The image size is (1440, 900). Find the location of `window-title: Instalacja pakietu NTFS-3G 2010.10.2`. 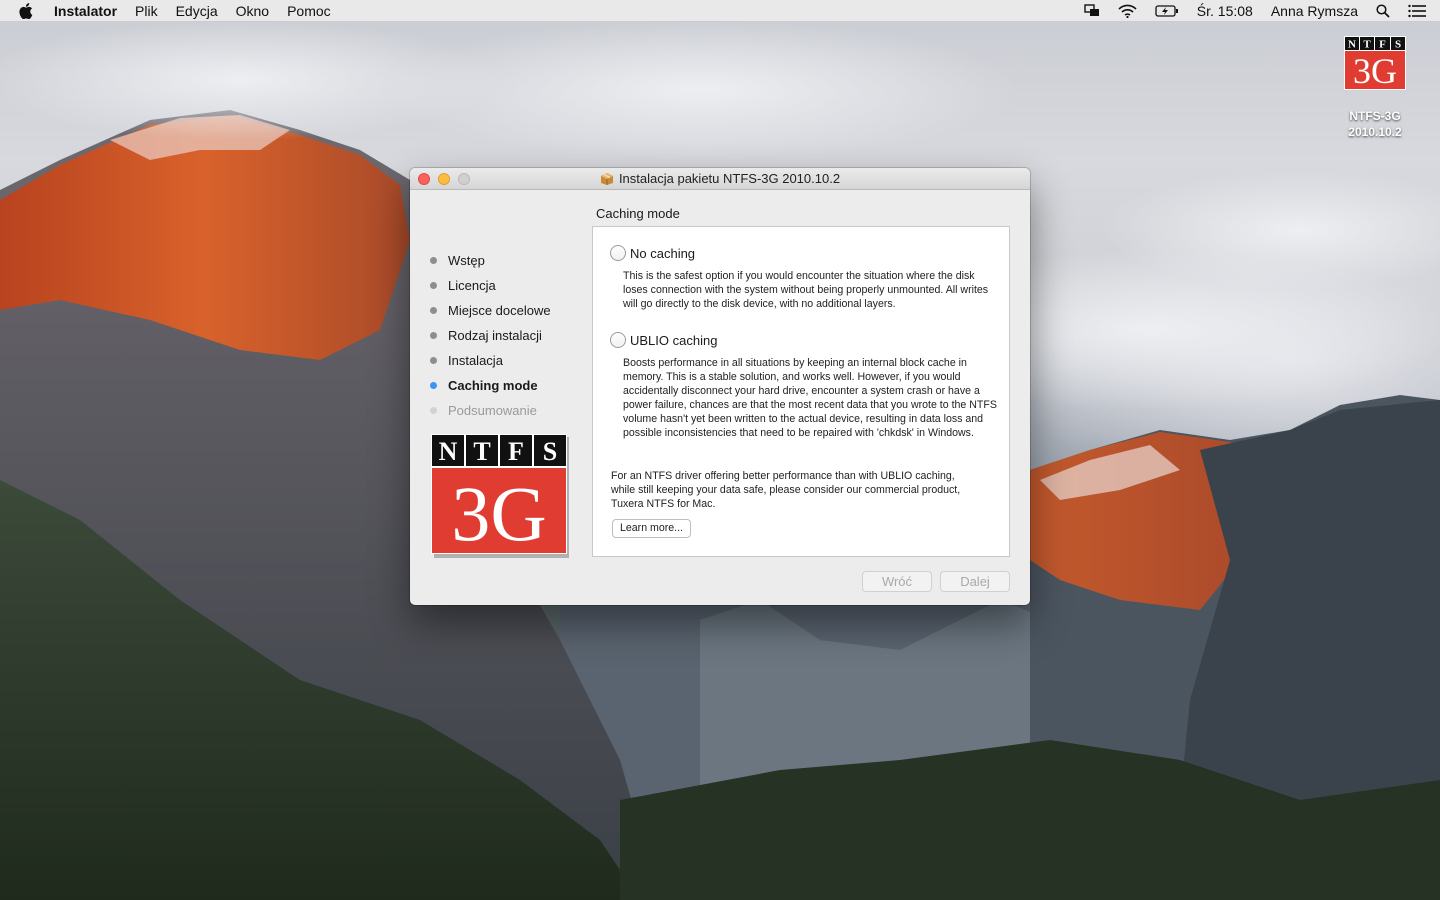

window-title: Instalacja pakietu NTFS-3G 2010.10.2 is located at coordinates (729, 178).